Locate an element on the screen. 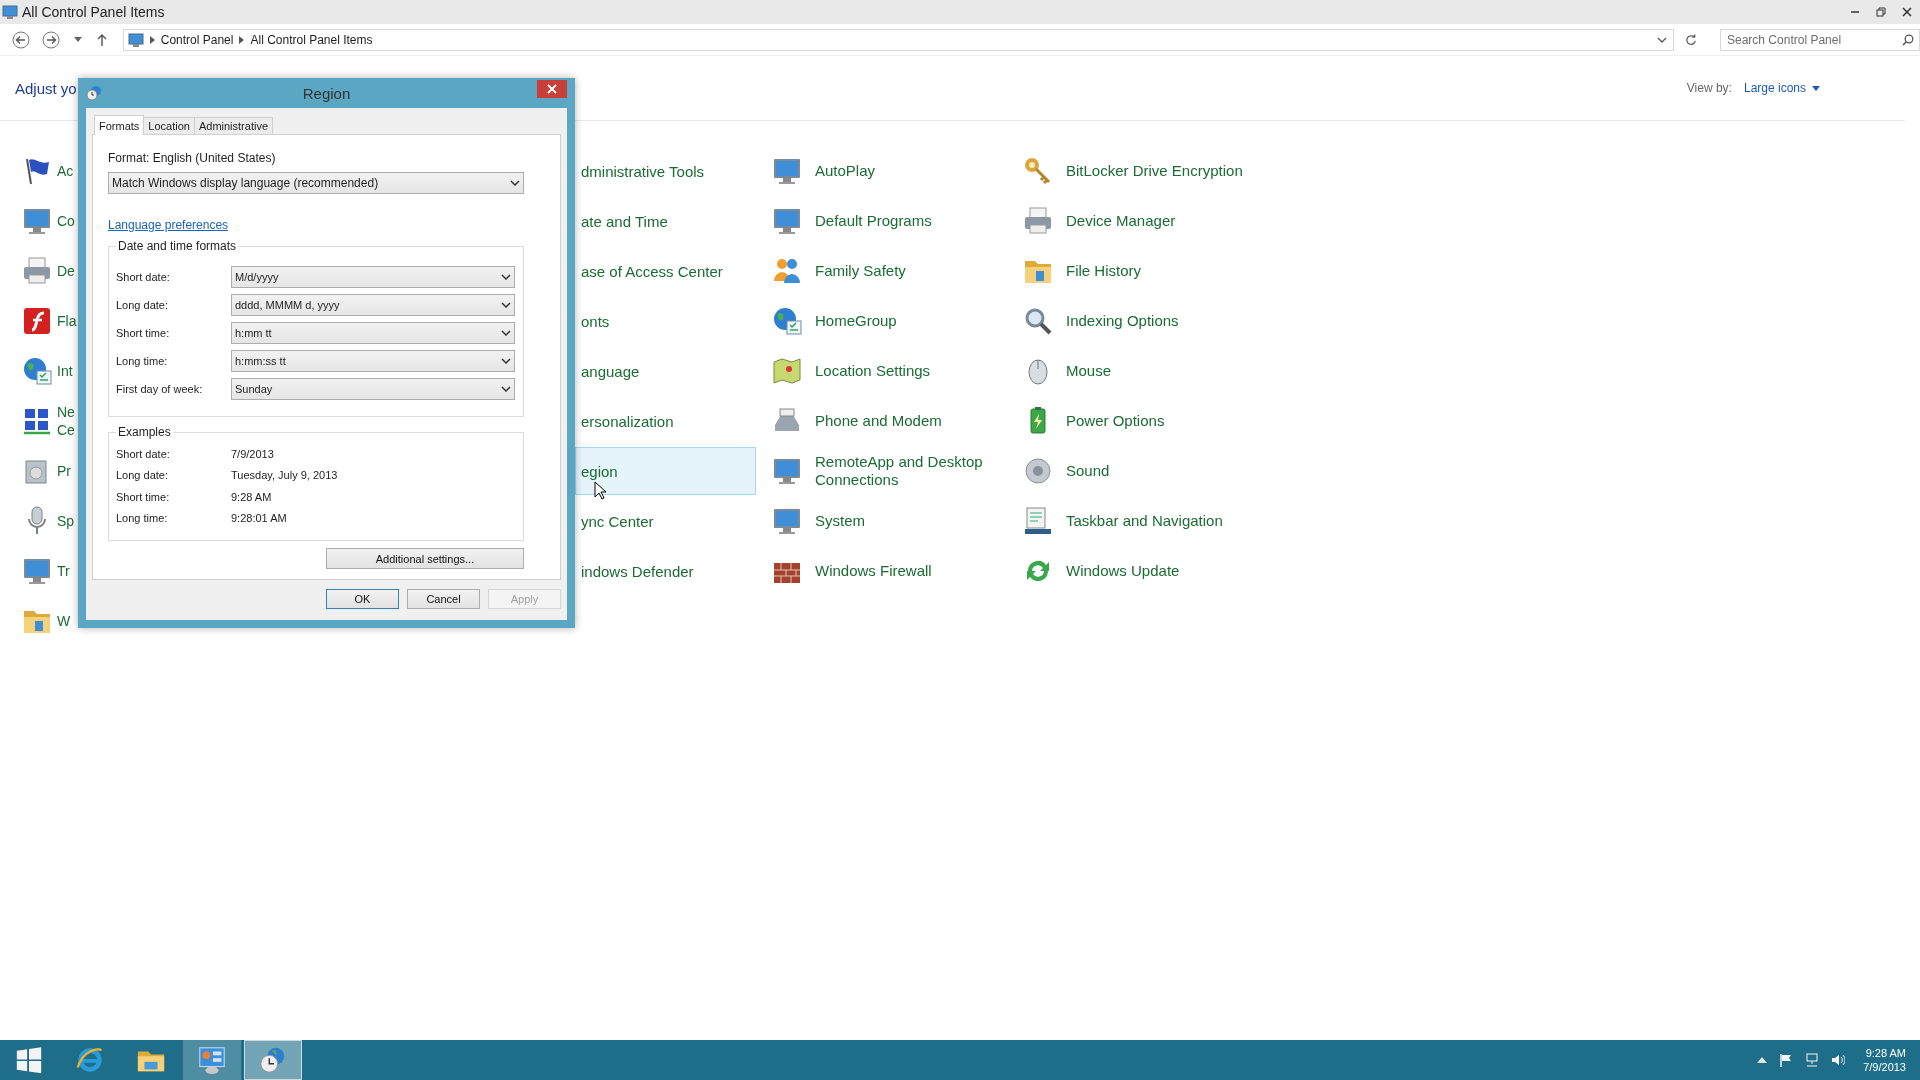 The image size is (1920, 1080). control-panel-item: RemoteApp and Desktop Connections is located at coordinates (907, 471).